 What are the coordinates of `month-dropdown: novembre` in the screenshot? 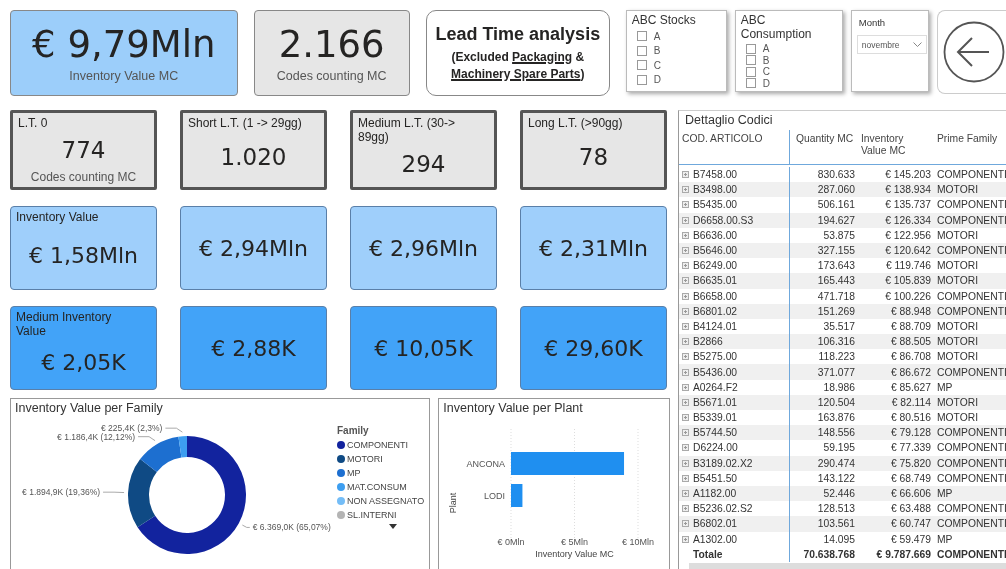 It's located at (891, 44).